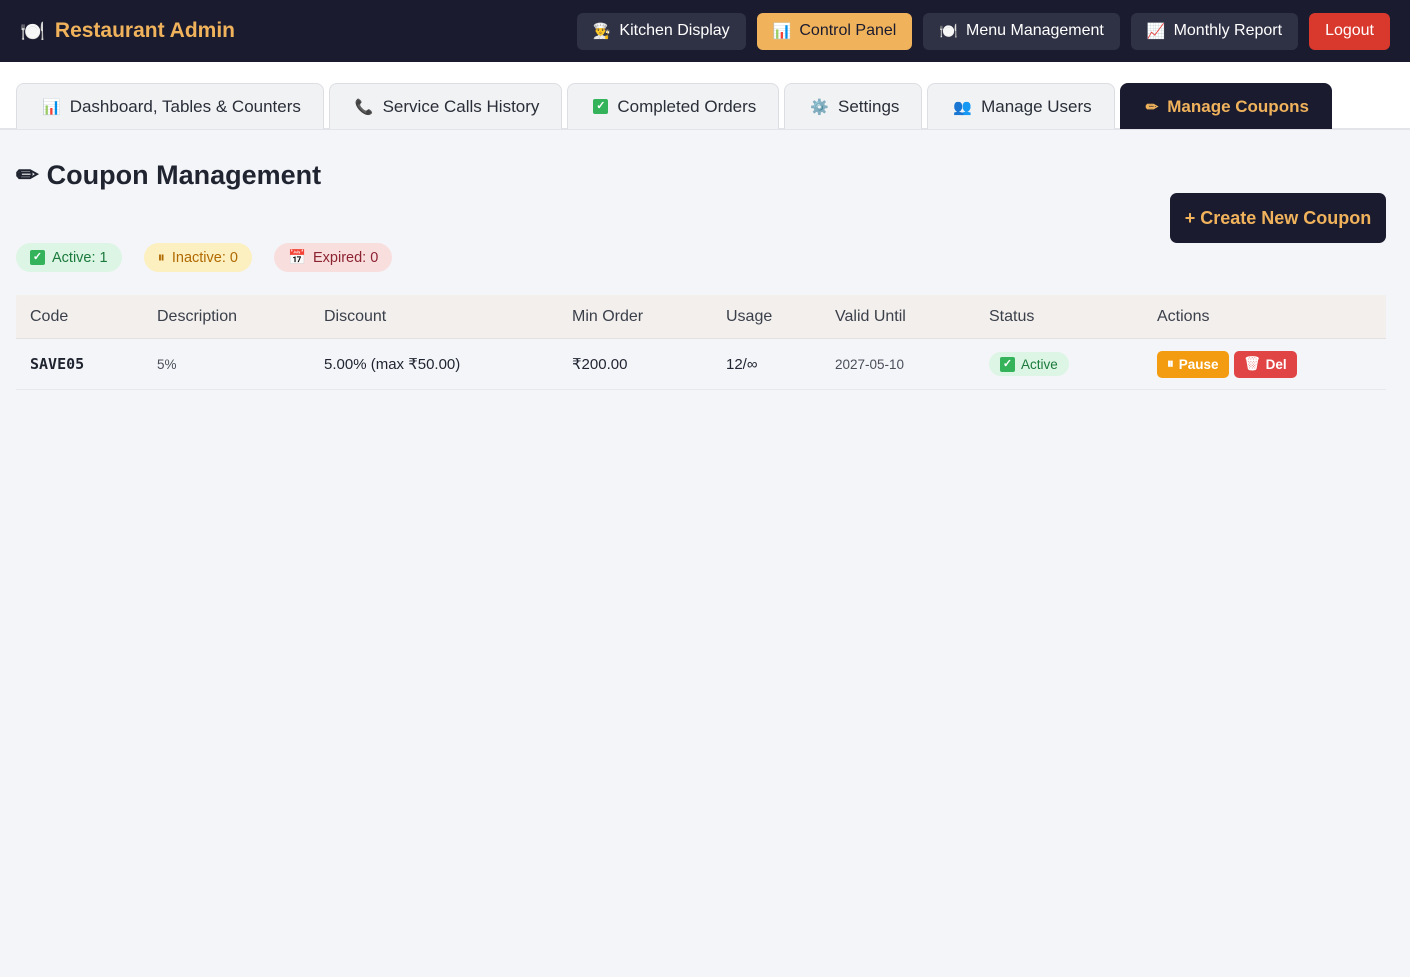  I want to click on delete-coupon-button: 🗑 Del, so click(1265, 364).